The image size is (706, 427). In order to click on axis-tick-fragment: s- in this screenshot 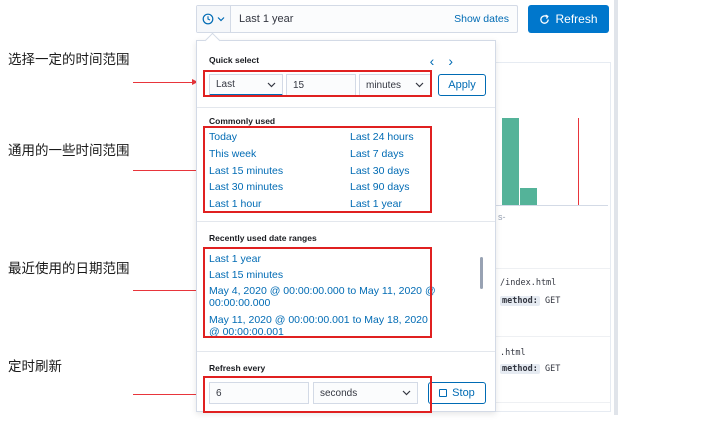, I will do `click(502, 217)`.